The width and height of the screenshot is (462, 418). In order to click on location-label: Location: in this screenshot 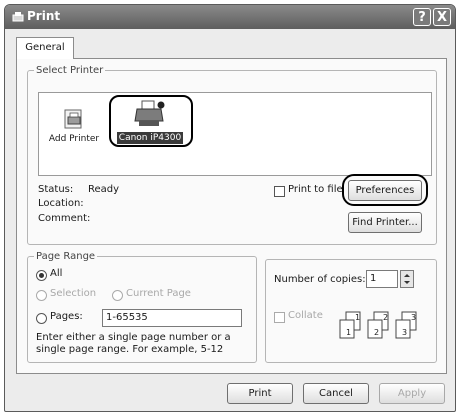, I will do `click(61, 203)`.